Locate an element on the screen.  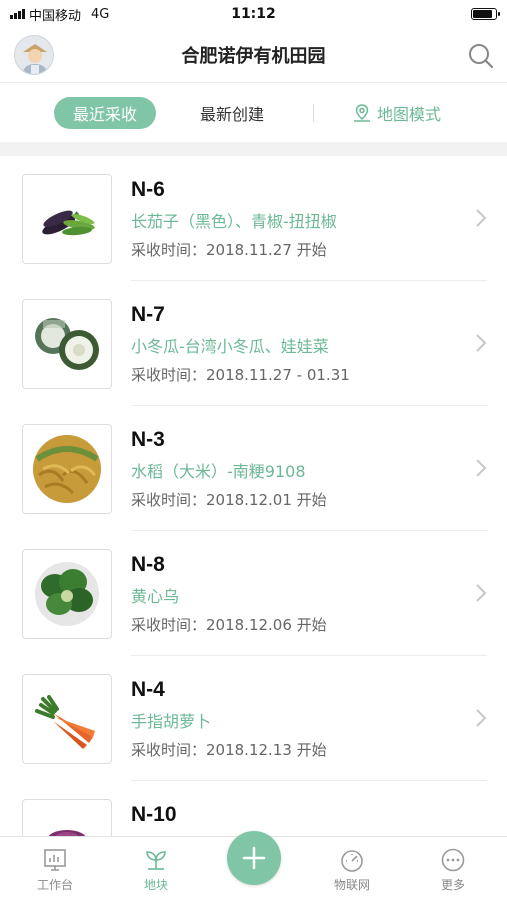
add-icon is located at coordinates (254, 858).